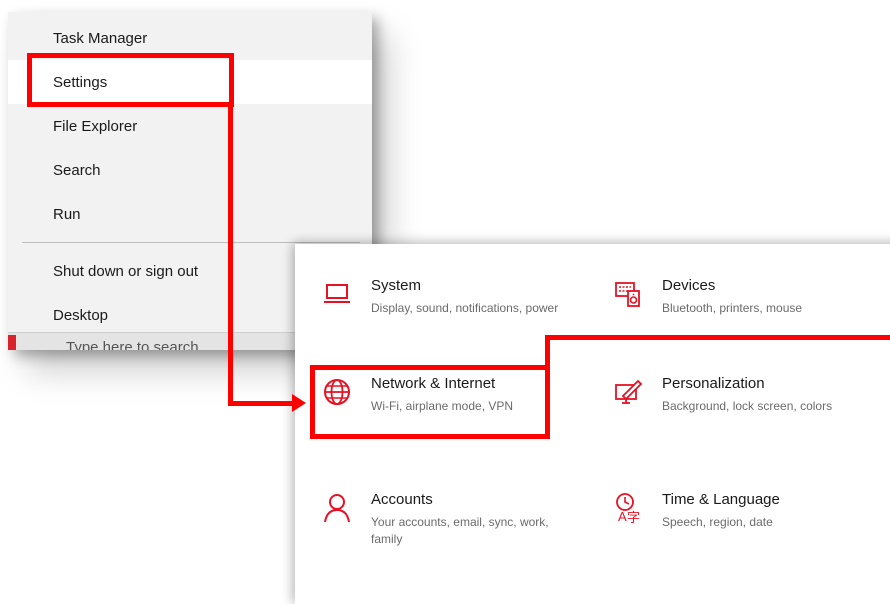 The width and height of the screenshot is (890, 604). What do you see at coordinates (628, 294) in the screenshot?
I see `devices-icon` at bounding box center [628, 294].